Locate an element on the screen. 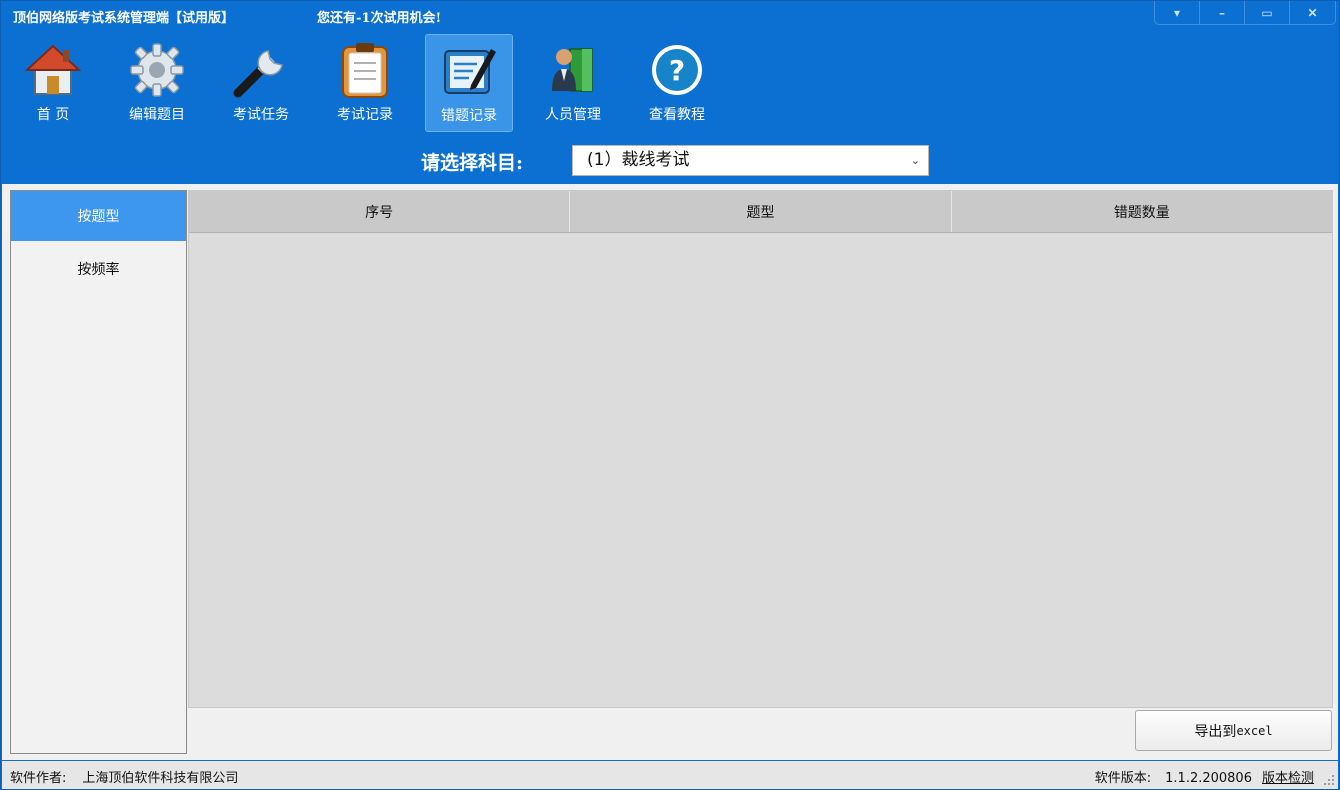  export-excel-button: 导出到 excel is located at coordinates (1233, 730).